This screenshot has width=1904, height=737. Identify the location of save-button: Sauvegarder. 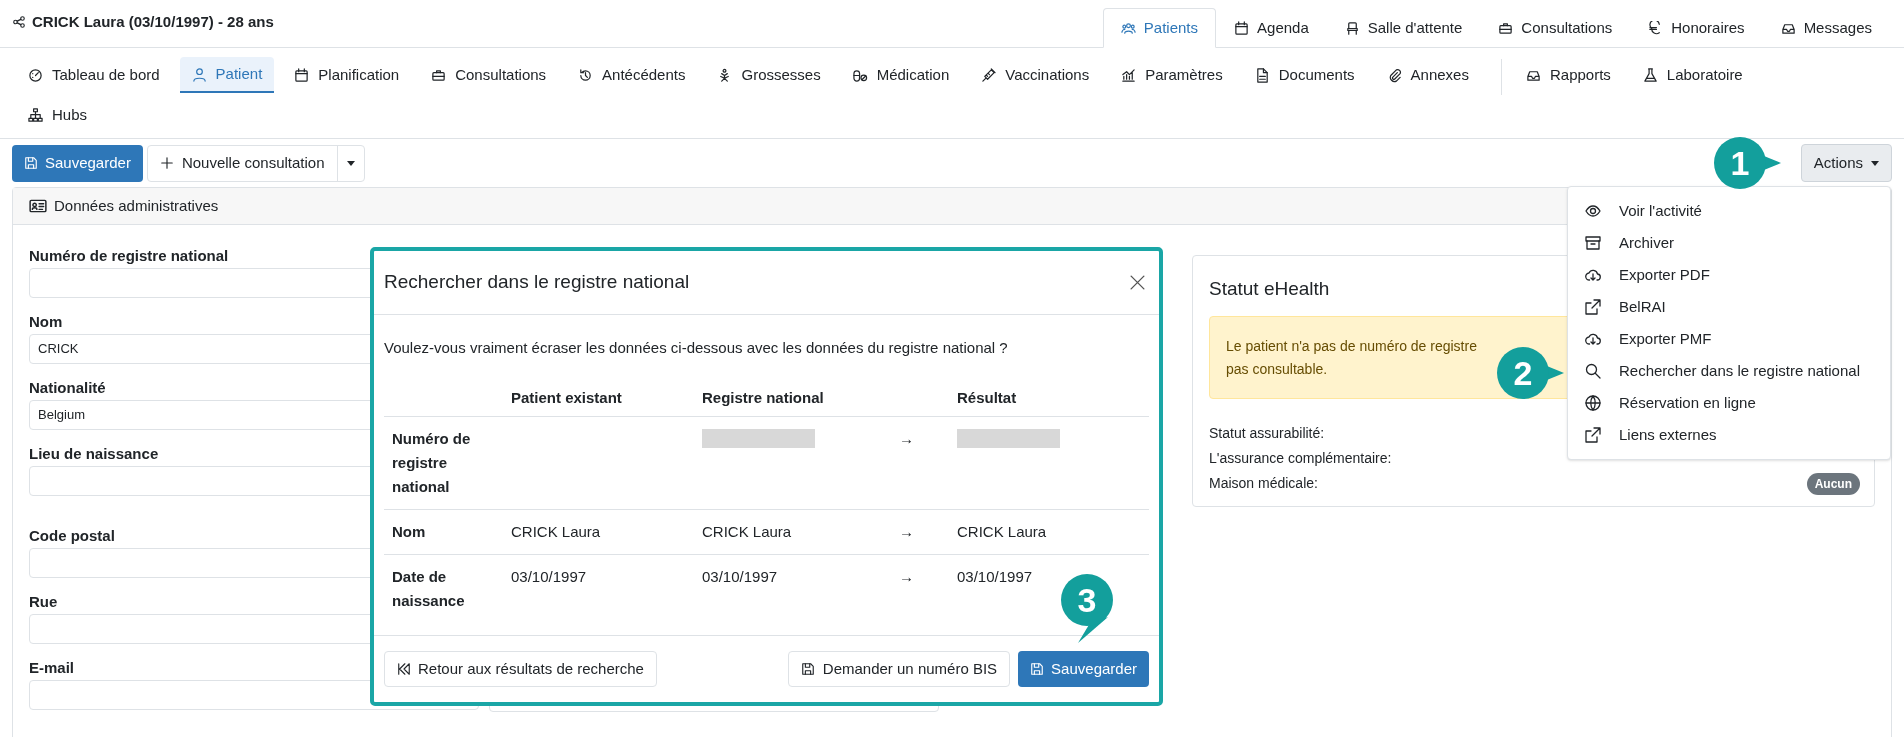
(77, 163).